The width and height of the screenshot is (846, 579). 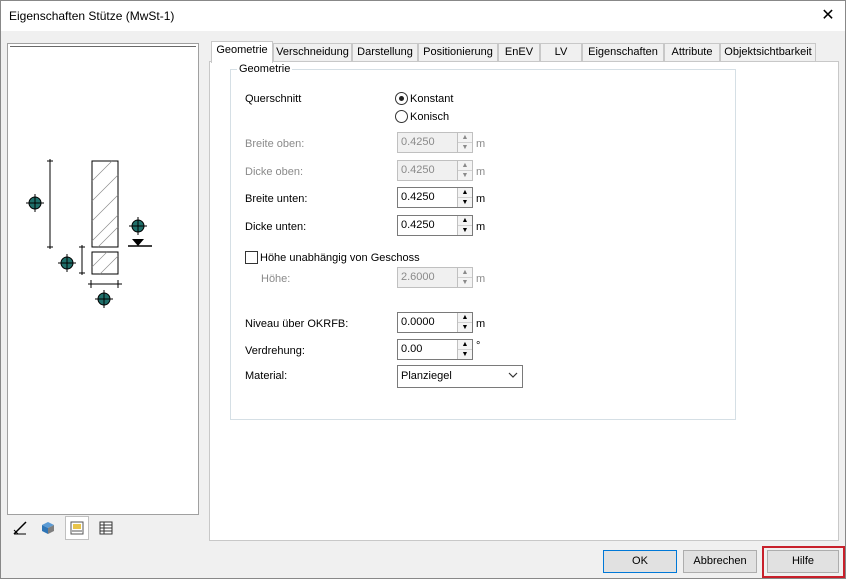 What do you see at coordinates (276, 227) in the screenshot?
I see `dicke-unten-label: Dicke unten:` at bounding box center [276, 227].